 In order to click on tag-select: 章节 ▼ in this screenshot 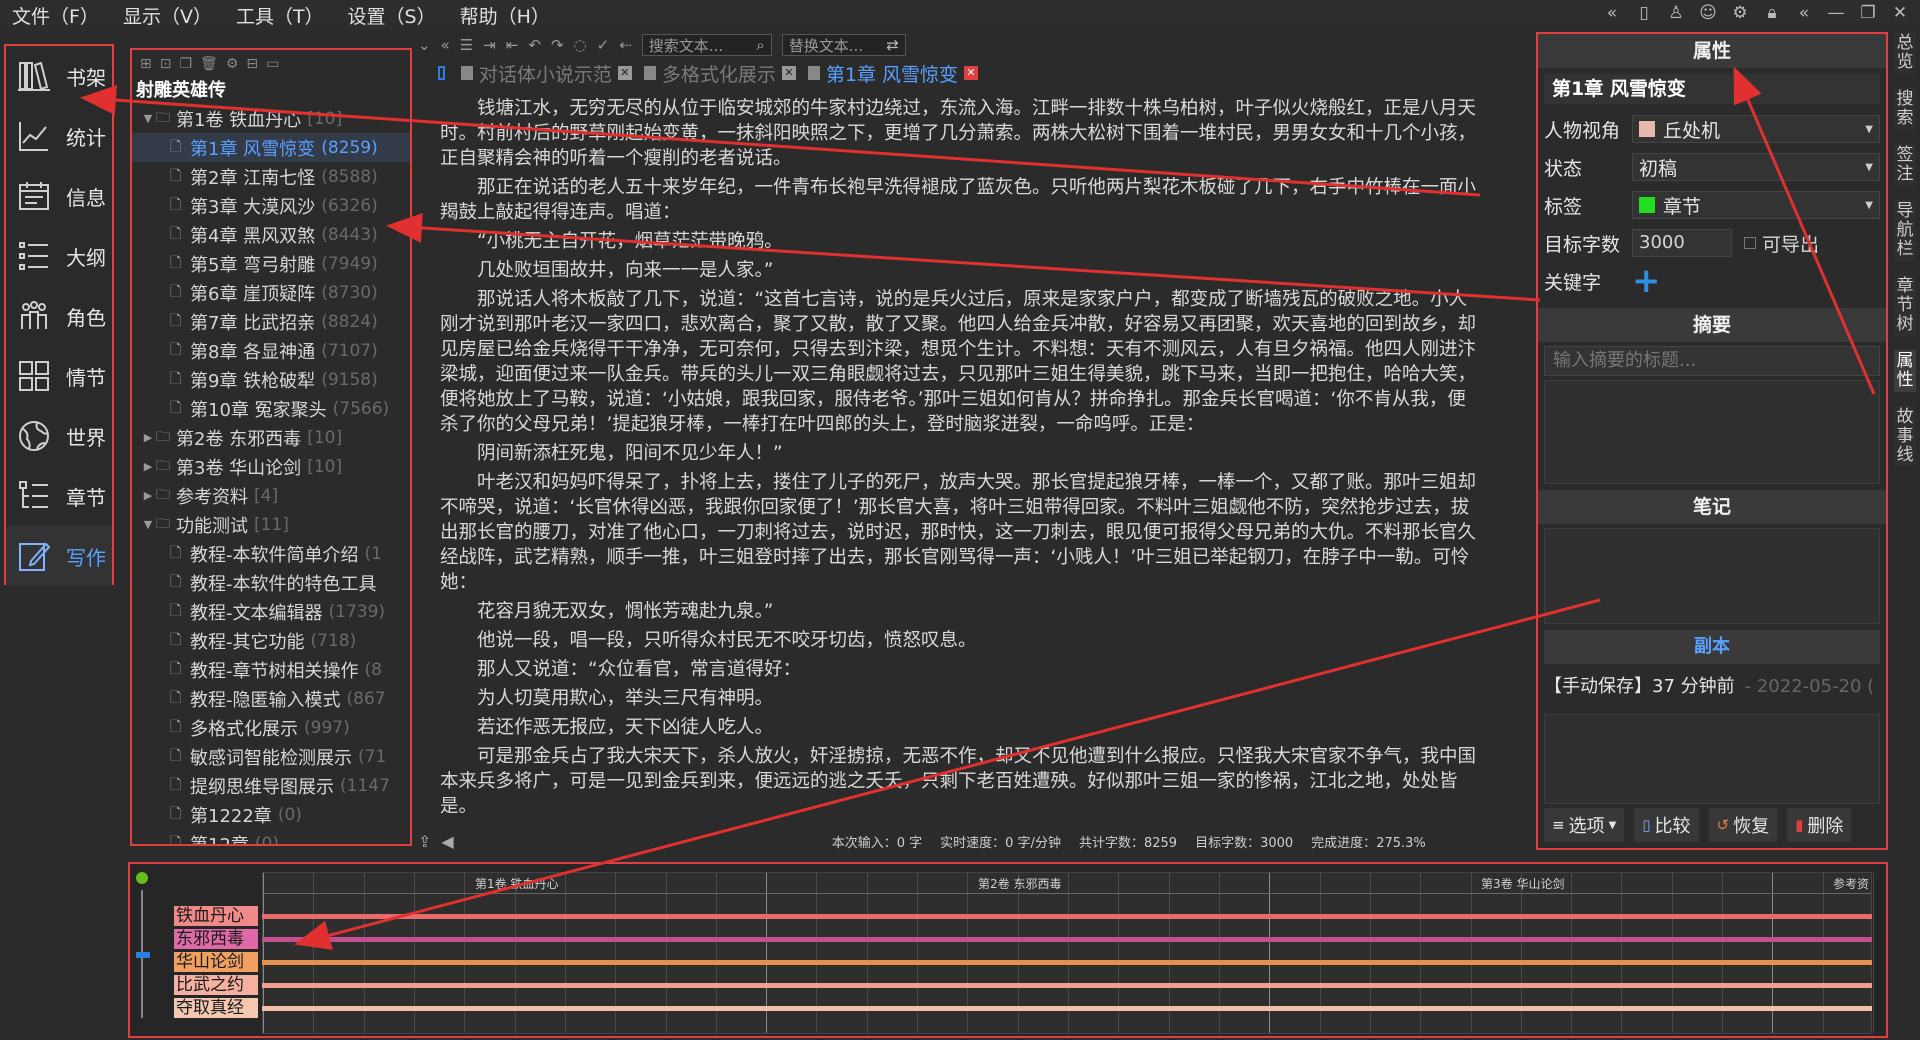, I will do `click(1756, 205)`.